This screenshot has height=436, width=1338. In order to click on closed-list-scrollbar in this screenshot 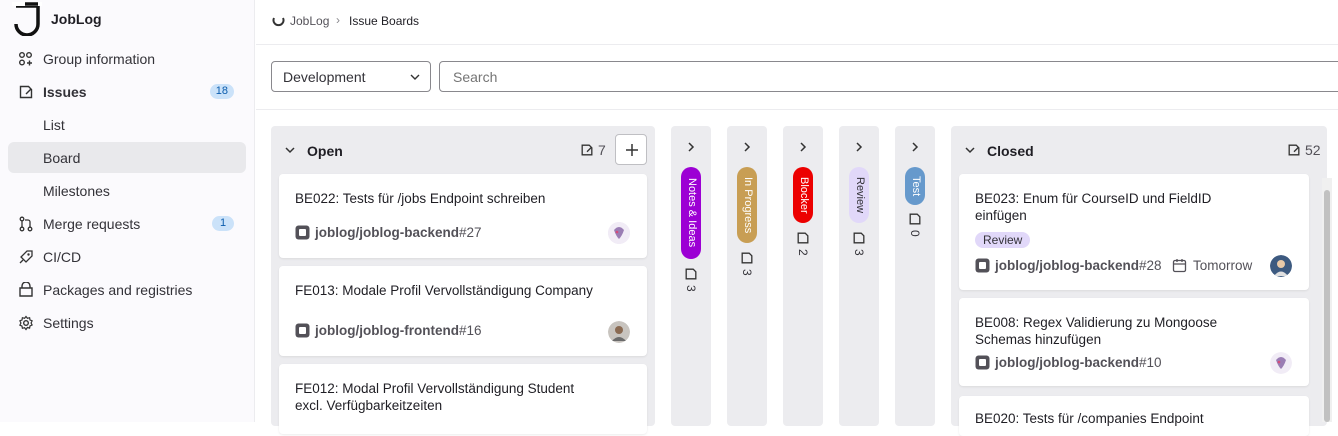, I will do `click(1327, 300)`.